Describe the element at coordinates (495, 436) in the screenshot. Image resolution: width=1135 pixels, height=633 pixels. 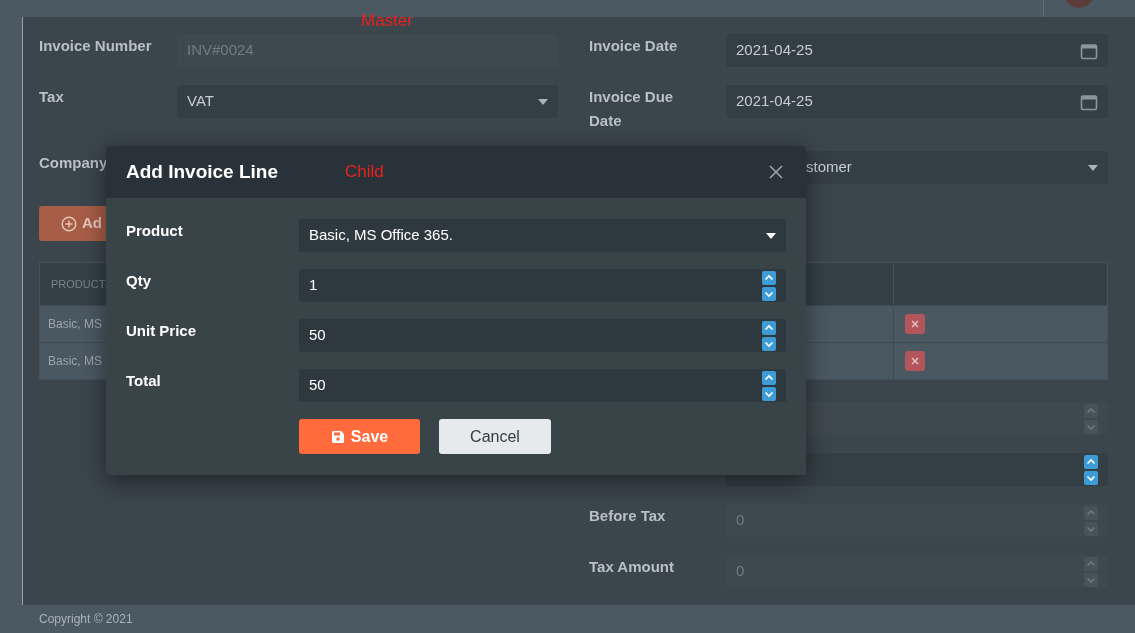
I see `cancel-button: Cancel` at that location.